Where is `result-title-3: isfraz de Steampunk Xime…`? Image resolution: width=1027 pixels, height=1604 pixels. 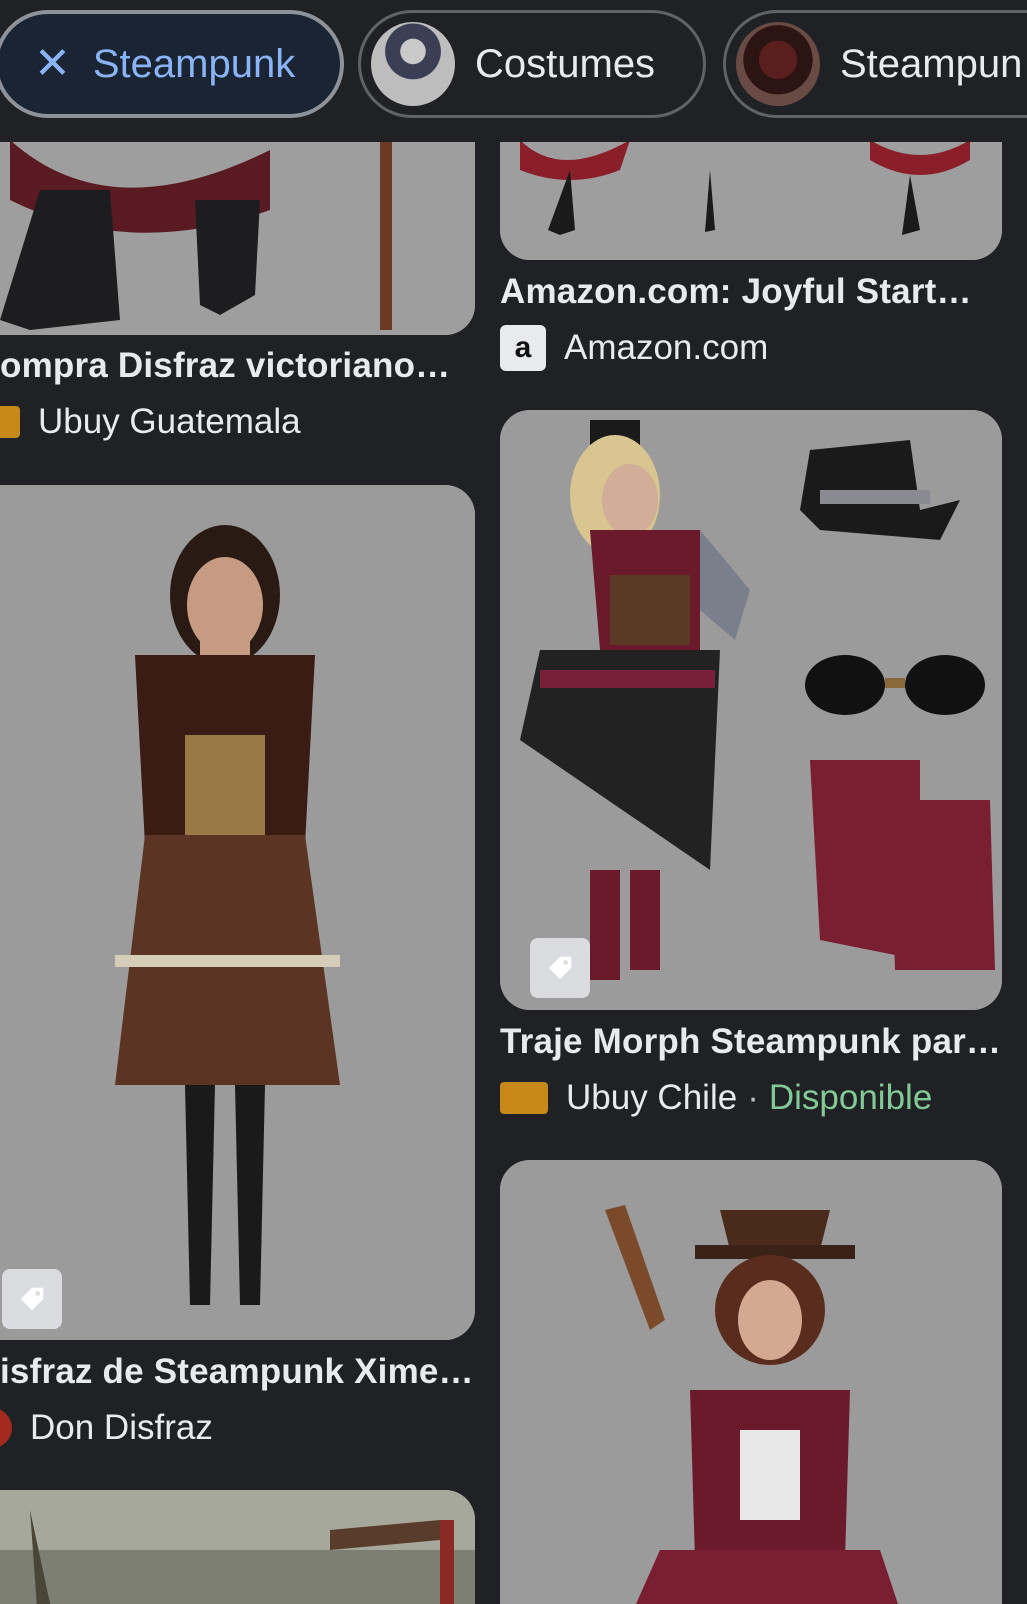 result-title-3: isfraz de Steampunk Xime… is located at coordinates (235, 1372).